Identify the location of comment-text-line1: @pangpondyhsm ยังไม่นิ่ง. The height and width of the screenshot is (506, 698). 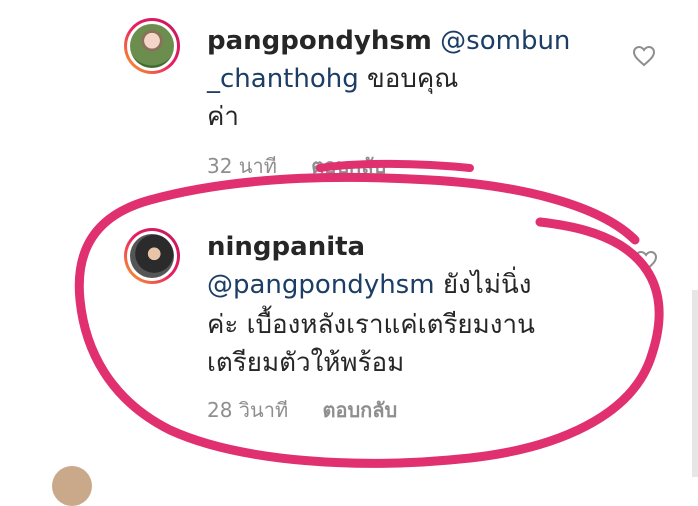
(369, 285).